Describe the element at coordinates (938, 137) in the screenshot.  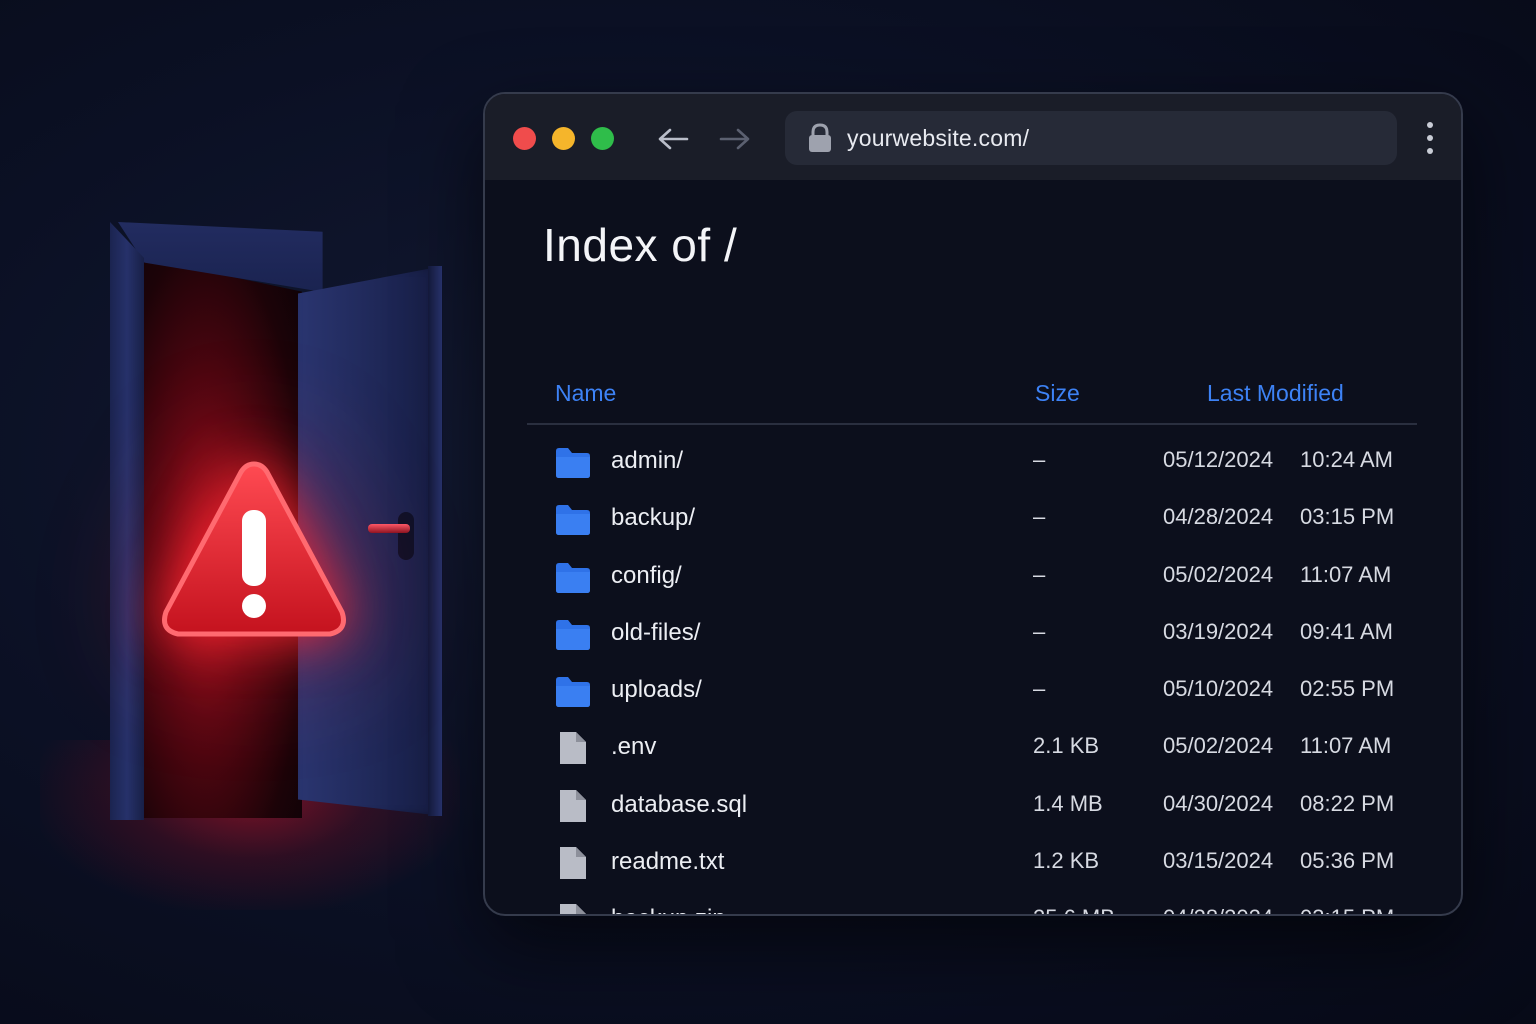
I see `url-text: yourwebsite.com/` at that location.